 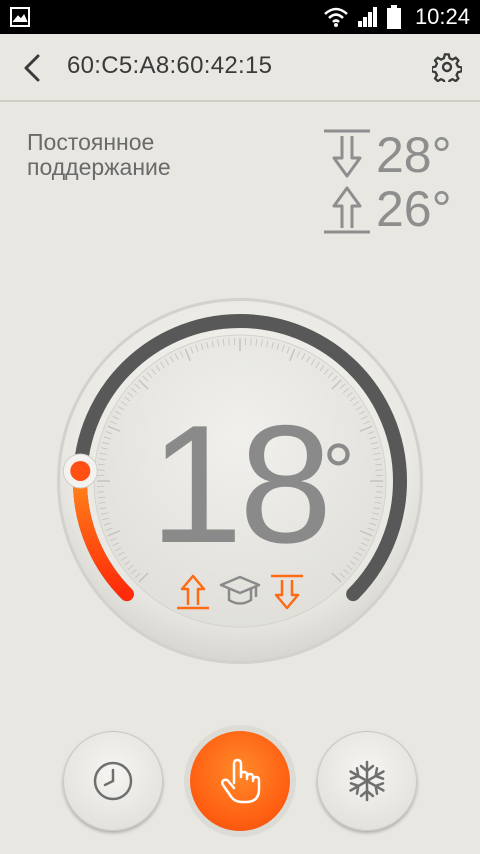 What do you see at coordinates (393, 17) in the screenshot?
I see `battery-icon` at bounding box center [393, 17].